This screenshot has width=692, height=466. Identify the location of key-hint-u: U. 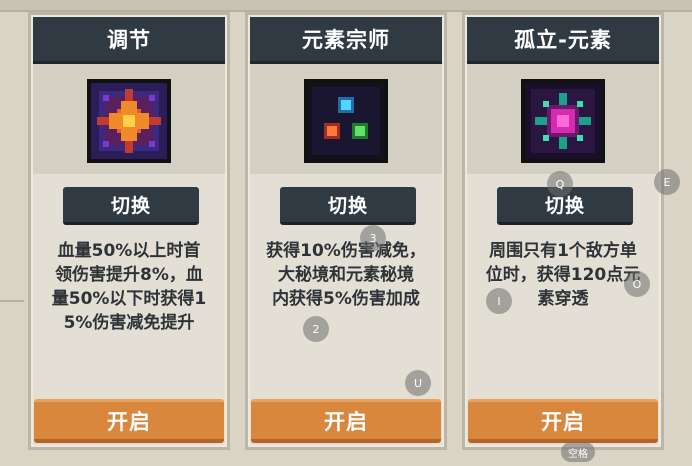
(418, 383).